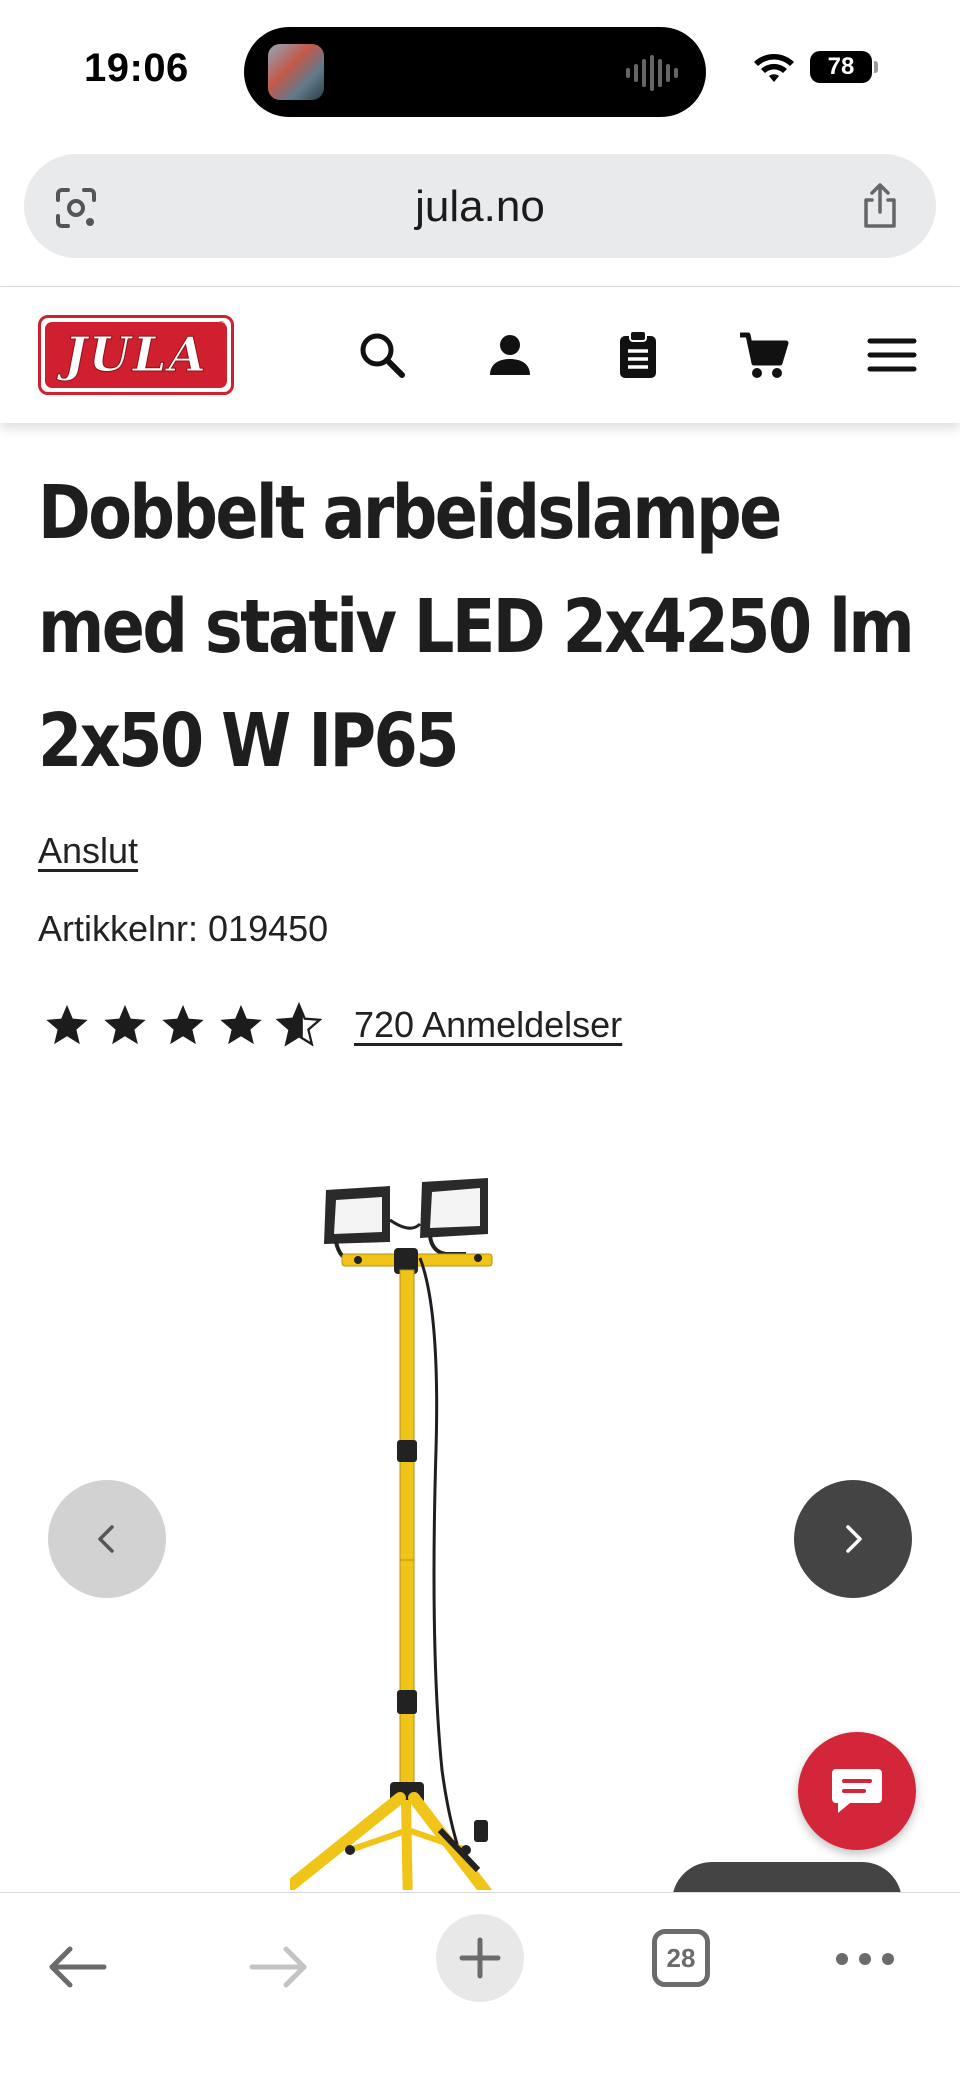 This screenshot has width=960, height=2081. Describe the element at coordinates (136, 68) in the screenshot. I see `status-time: 19:06` at that location.